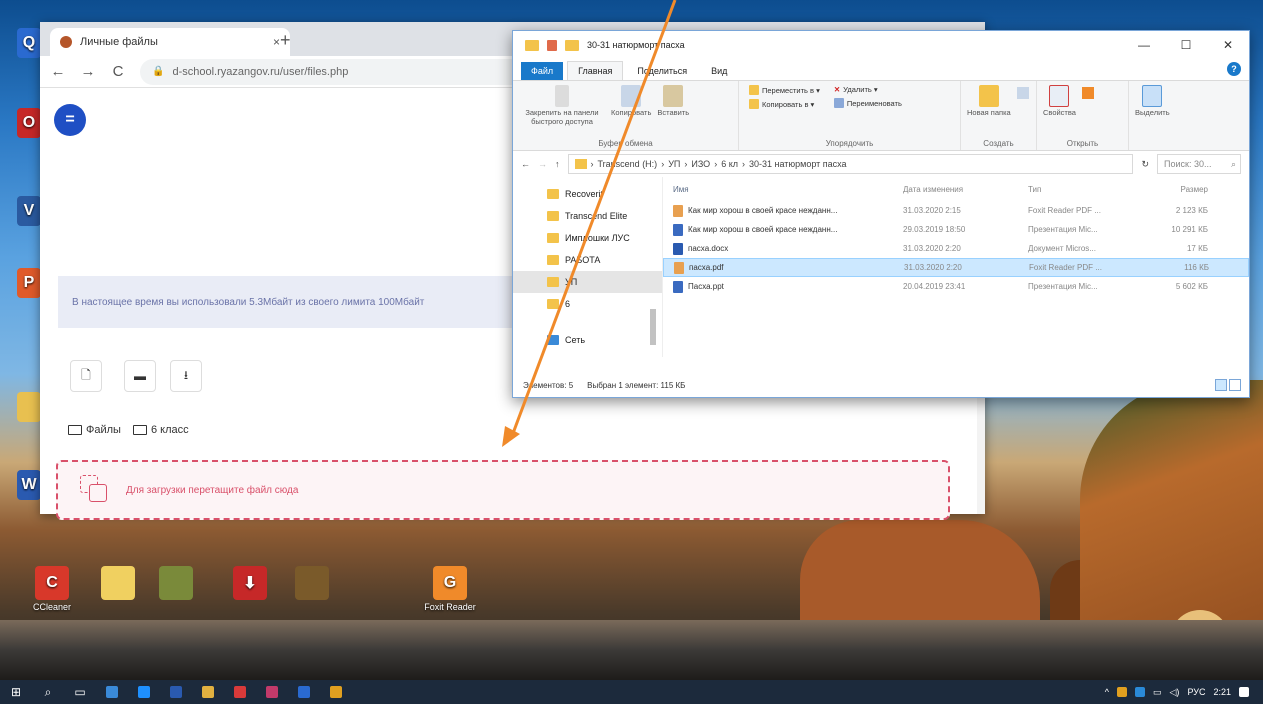  I want to click on new-tab-button: +, so click(285, 40).